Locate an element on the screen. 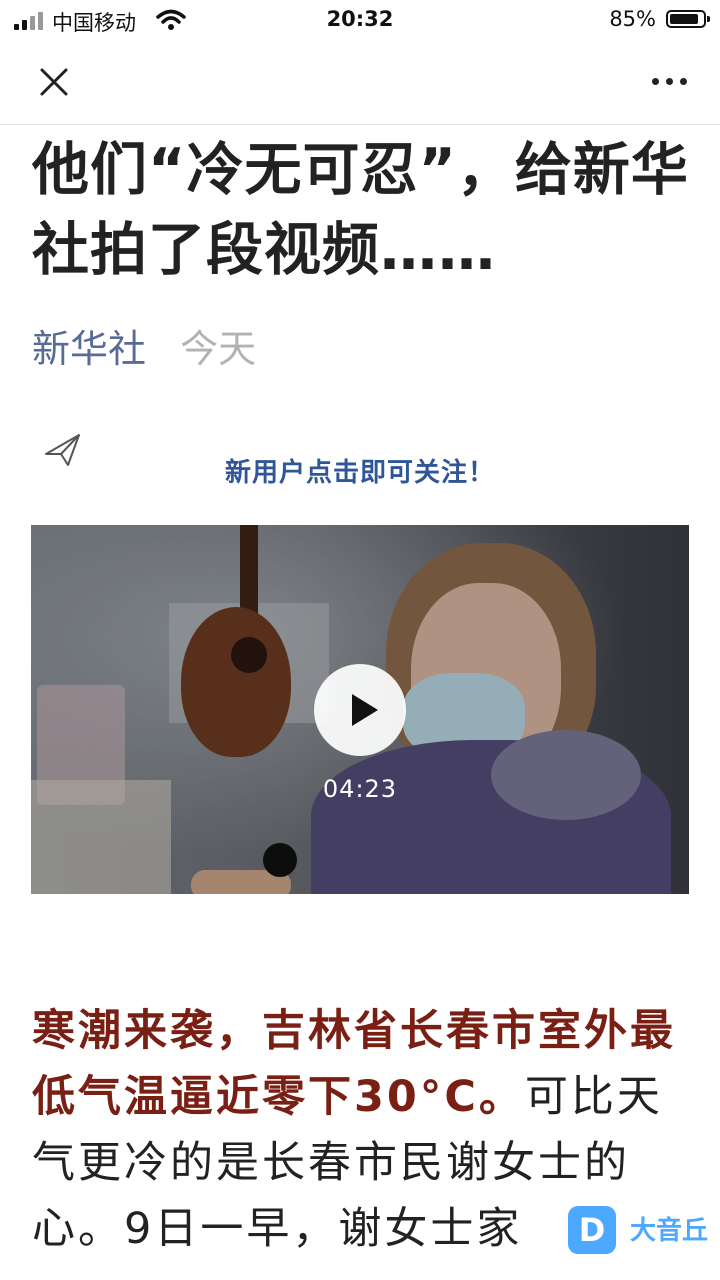 The width and height of the screenshot is (720, 1280). publish-date: 今天 is located at coordinates (218, 349).